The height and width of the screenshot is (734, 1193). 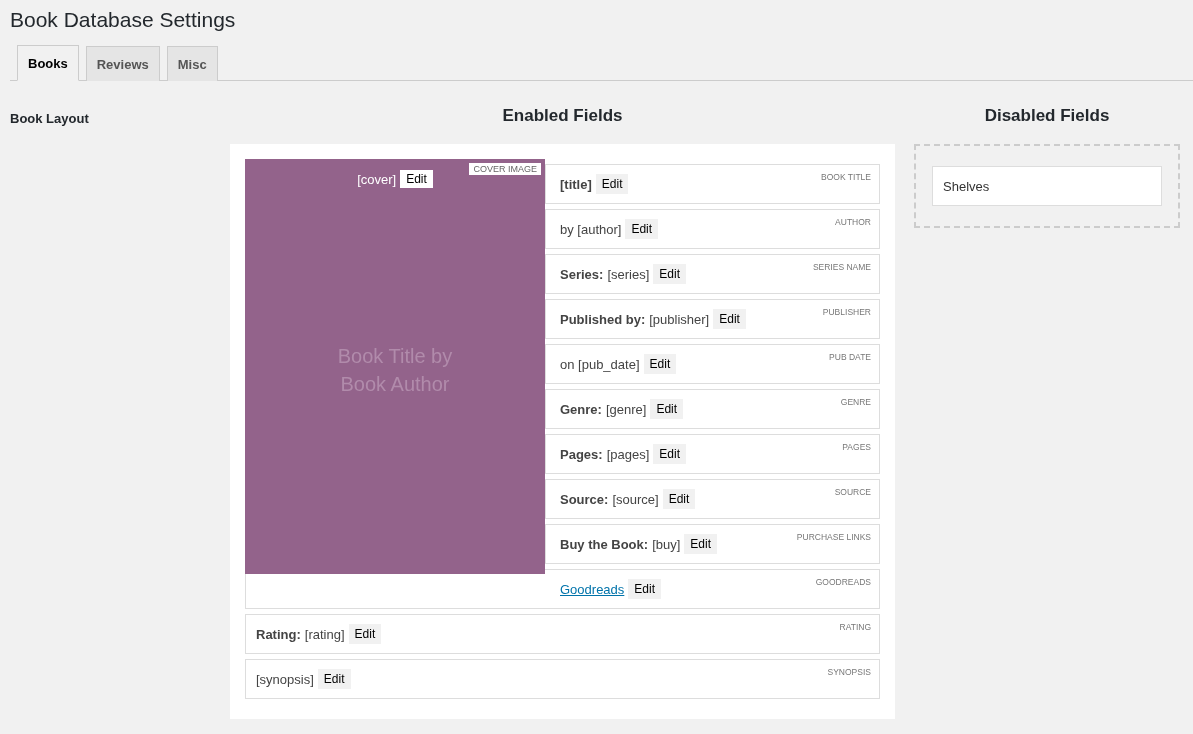 I want to click on field-tag: PURCHASE LINKS, so click(x=833, y=537).